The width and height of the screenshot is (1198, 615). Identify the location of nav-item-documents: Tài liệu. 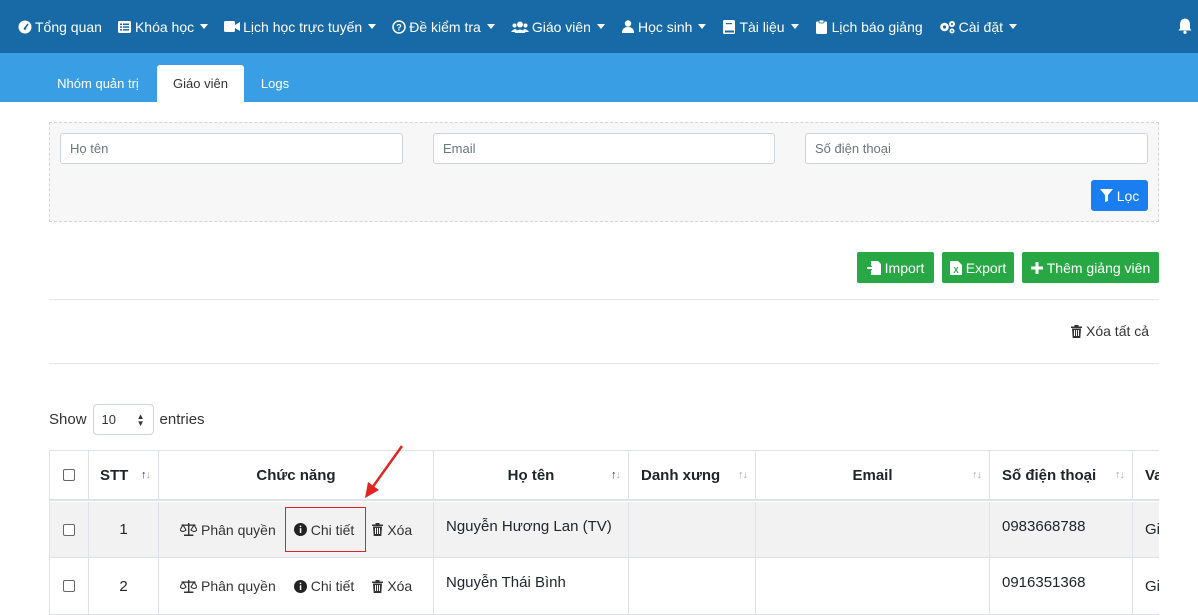
(760, 26).